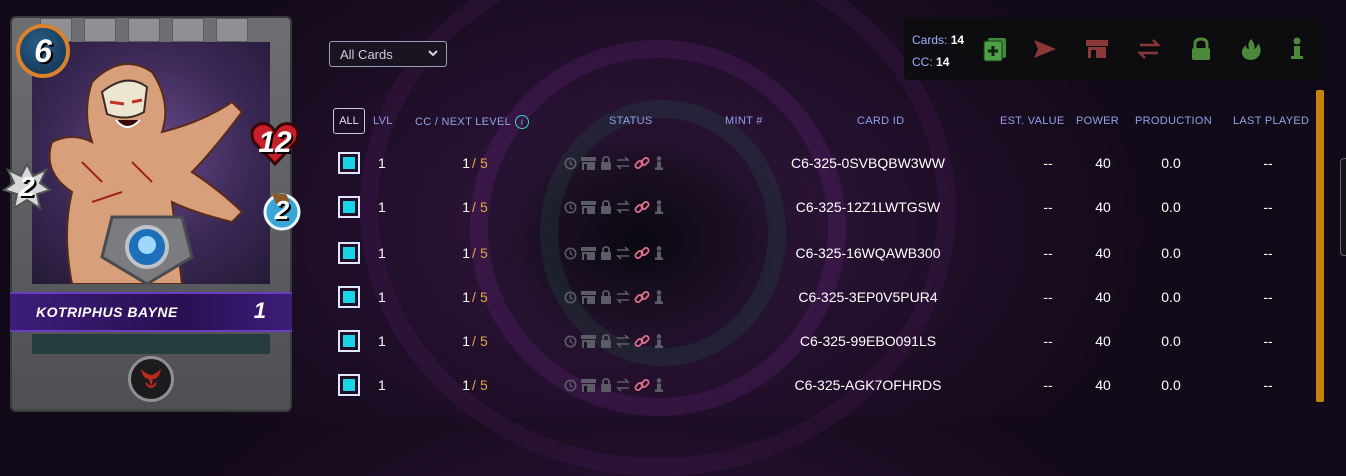  Describe the element at coordinates (868, 385) in the screenshot. I see `row-card-id: C6-325-AGK7OFHRDS` at that location.